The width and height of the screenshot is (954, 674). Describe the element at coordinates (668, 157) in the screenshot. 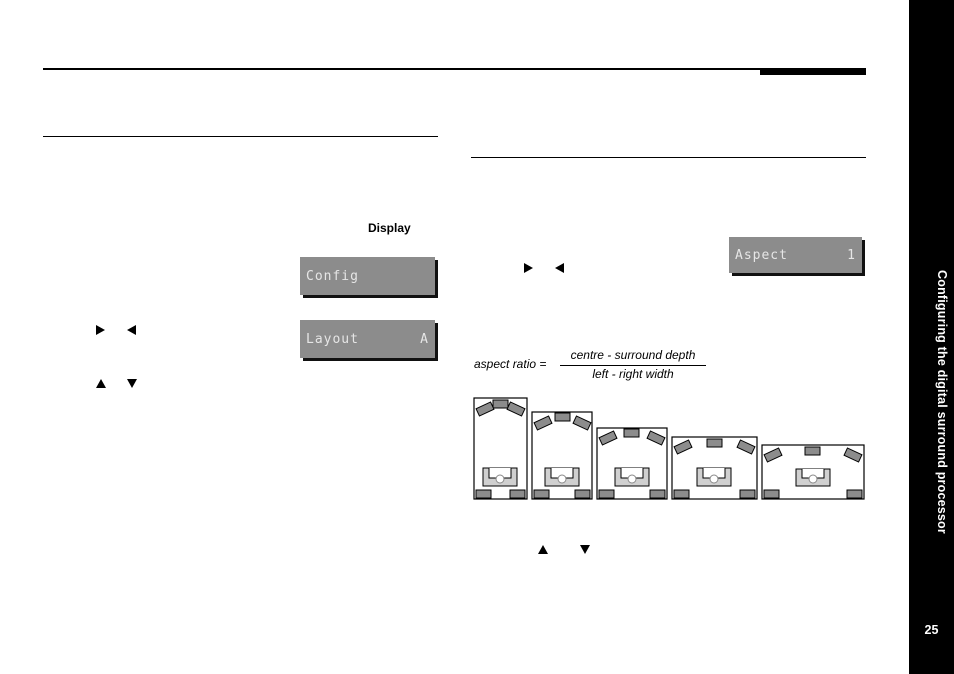

I see `right-section-rule` at that location.